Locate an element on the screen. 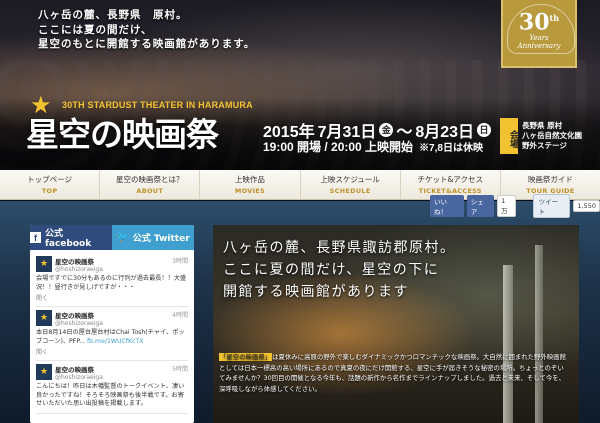 This screenshot has width=600, height=423. feature-heading-line: 開館する映画館があります is located at coordinates (316, 292).